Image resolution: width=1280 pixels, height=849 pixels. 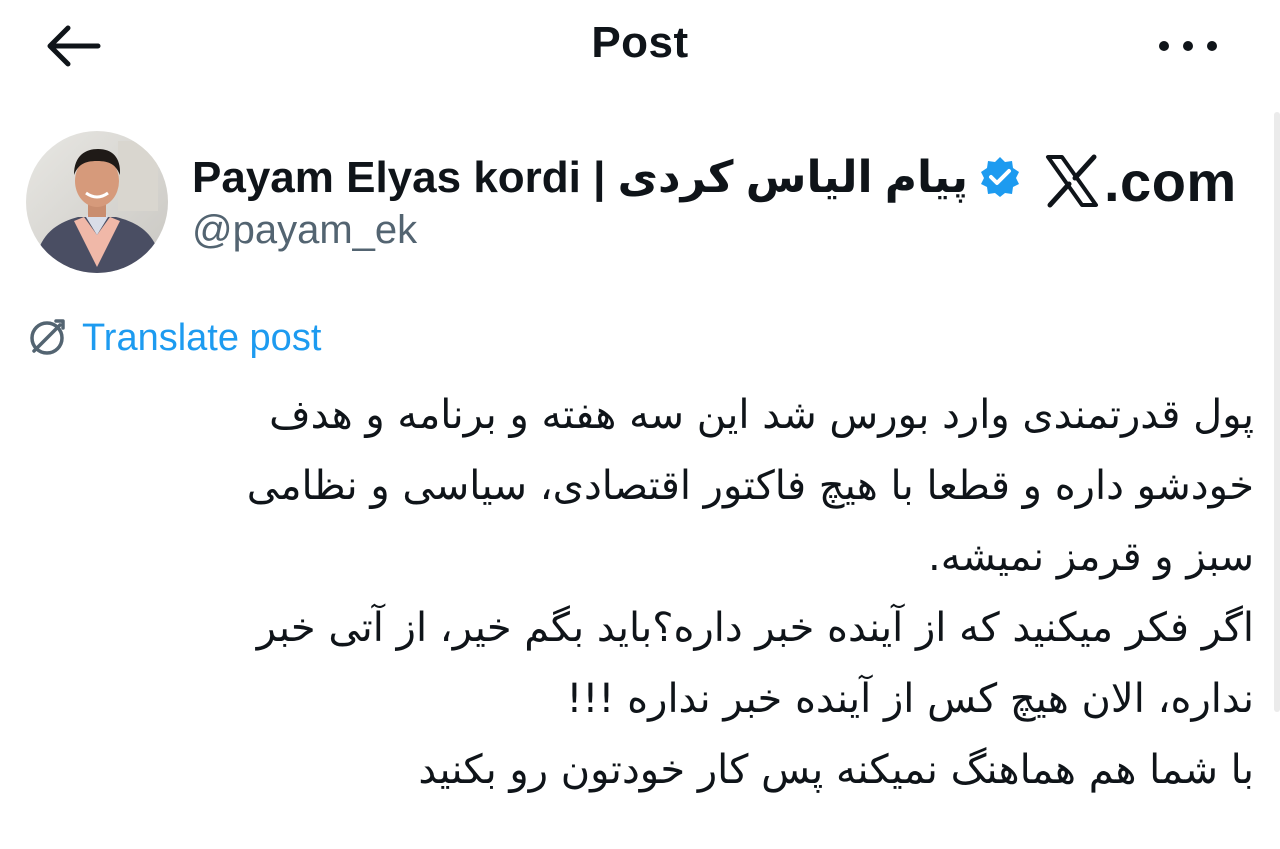 I want to click on translate-post-label: Translate post, so click(x=202, y=337).